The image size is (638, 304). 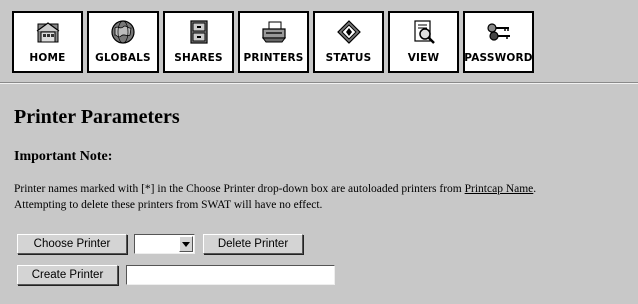 I want to click on page-title: Printer Parameters, so click(x=97, y=117).